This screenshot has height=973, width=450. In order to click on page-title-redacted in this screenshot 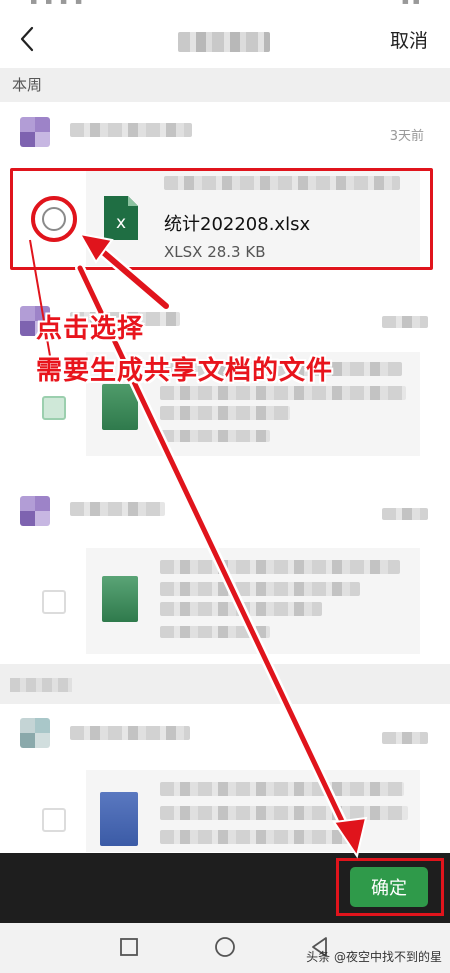, I will do `click(224, 42)`.